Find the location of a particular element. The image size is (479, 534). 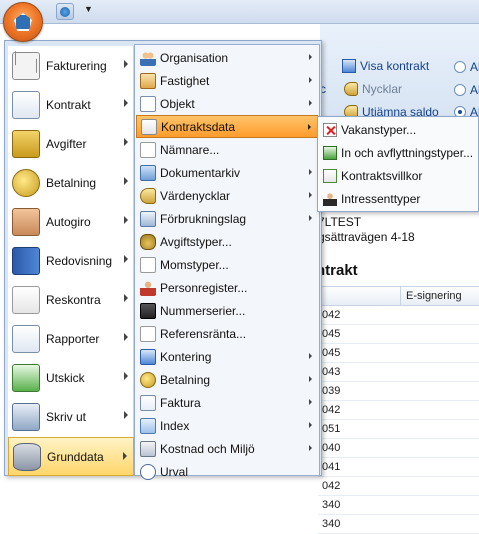

submenu-item-förbrukningslag: Förbrukningslag is located at coordinates (227, 218).